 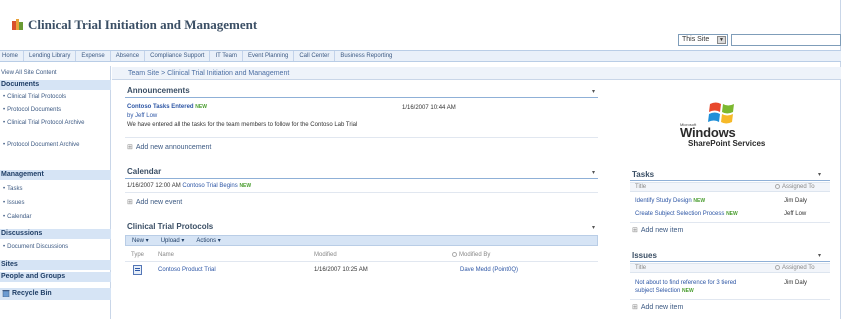 What do you see at coordinates (489, 270) in the screenshot?
I see `table-row-modified-by: Dave Medd (Point0Q)` at bounding box center [489, 270].